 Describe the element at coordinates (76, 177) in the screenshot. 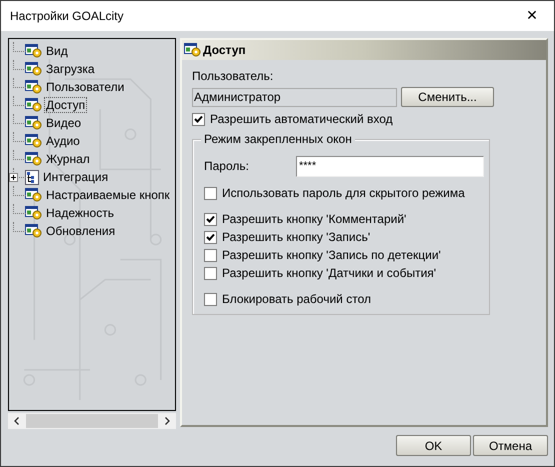

I see `tree-item: Интеграция` at that location.